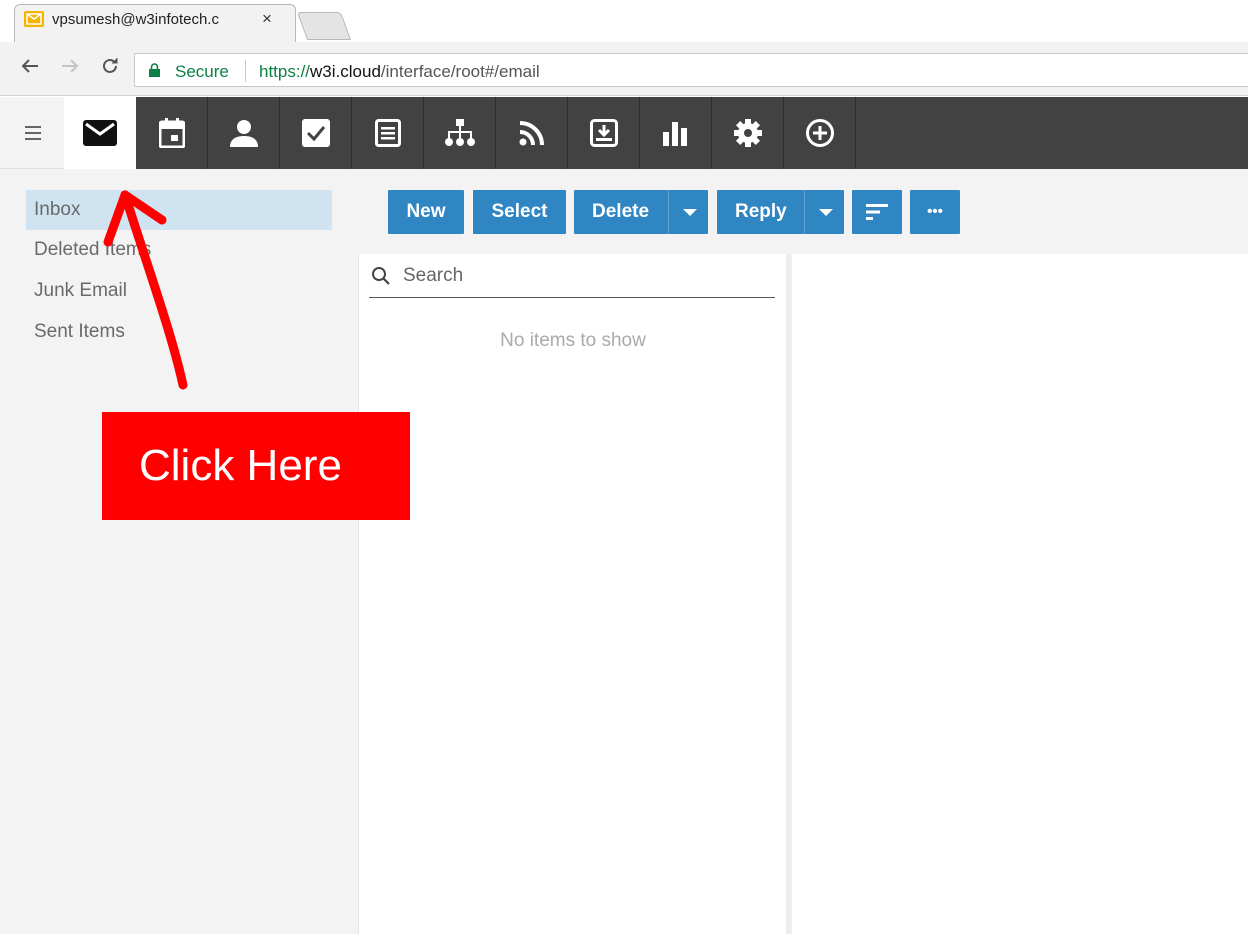 The width and height of the screenshot is (1248, 934). I want to click on new-tab-button, so click(324, 26).